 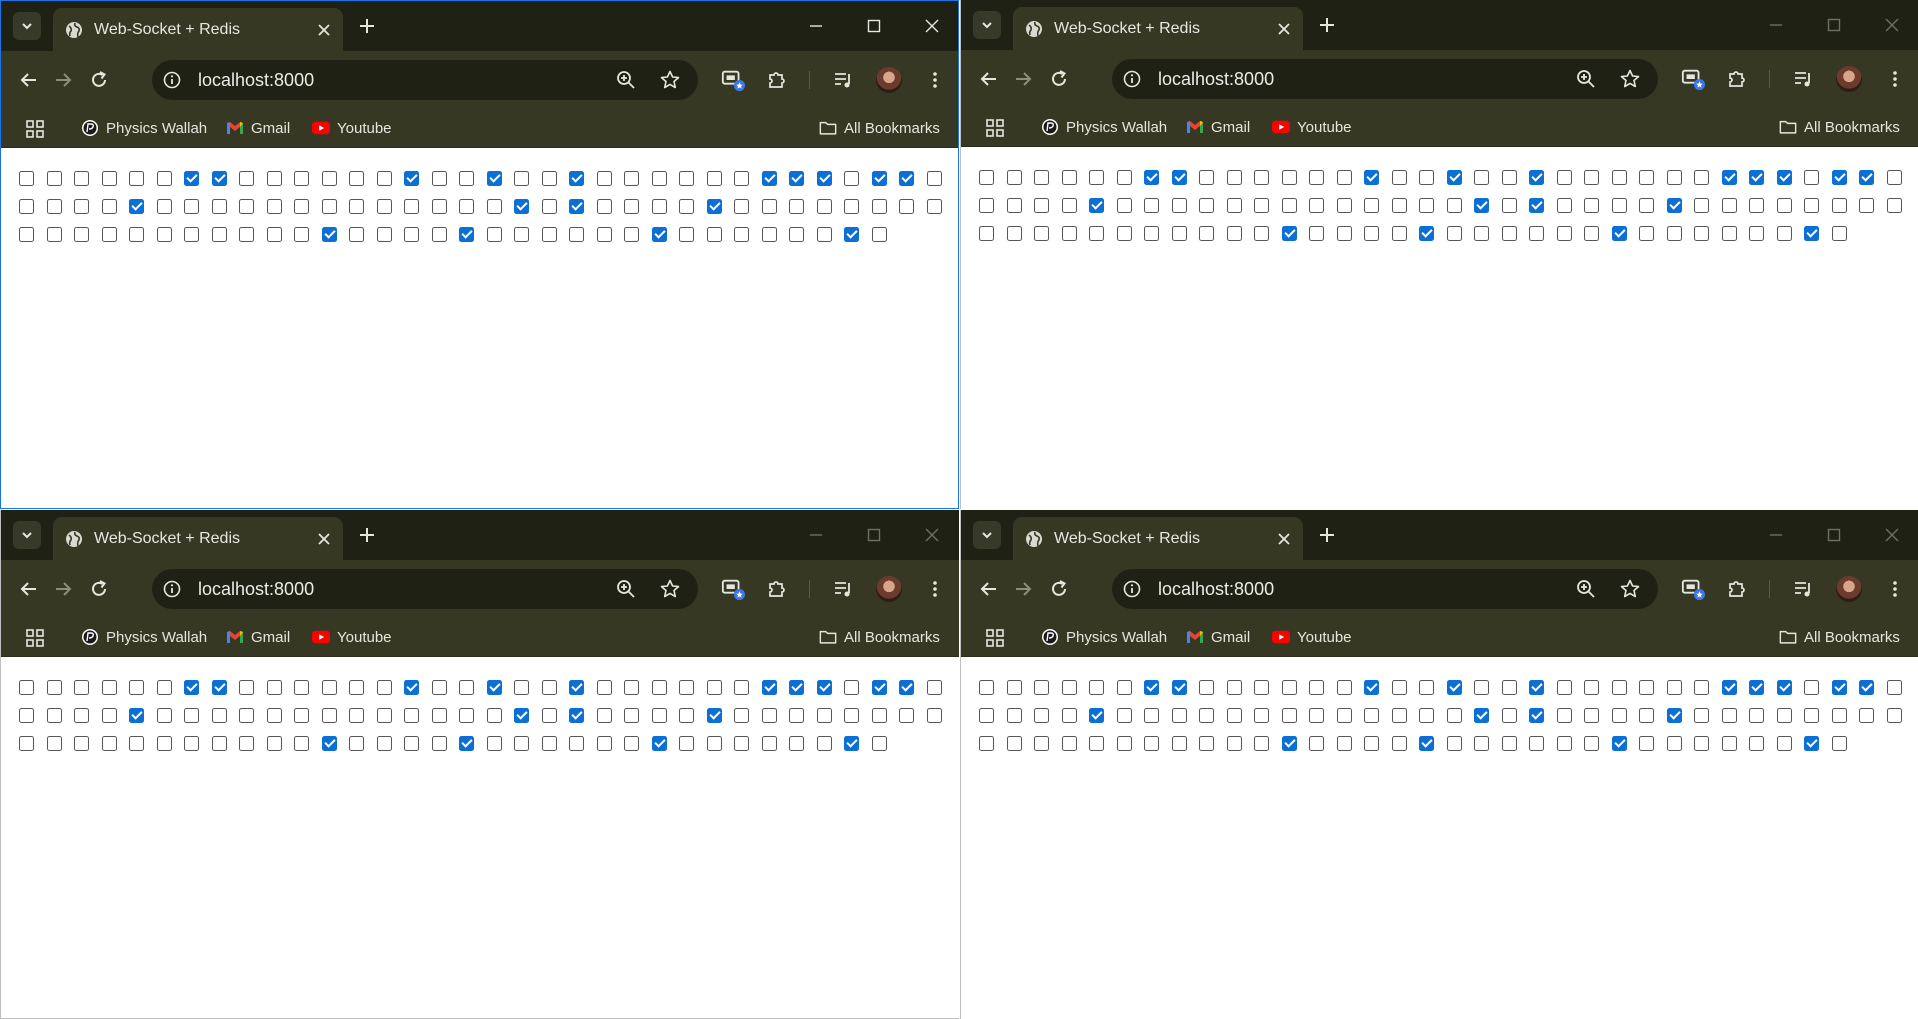 I want to click on forward-button, so click(x=1023, y=79).